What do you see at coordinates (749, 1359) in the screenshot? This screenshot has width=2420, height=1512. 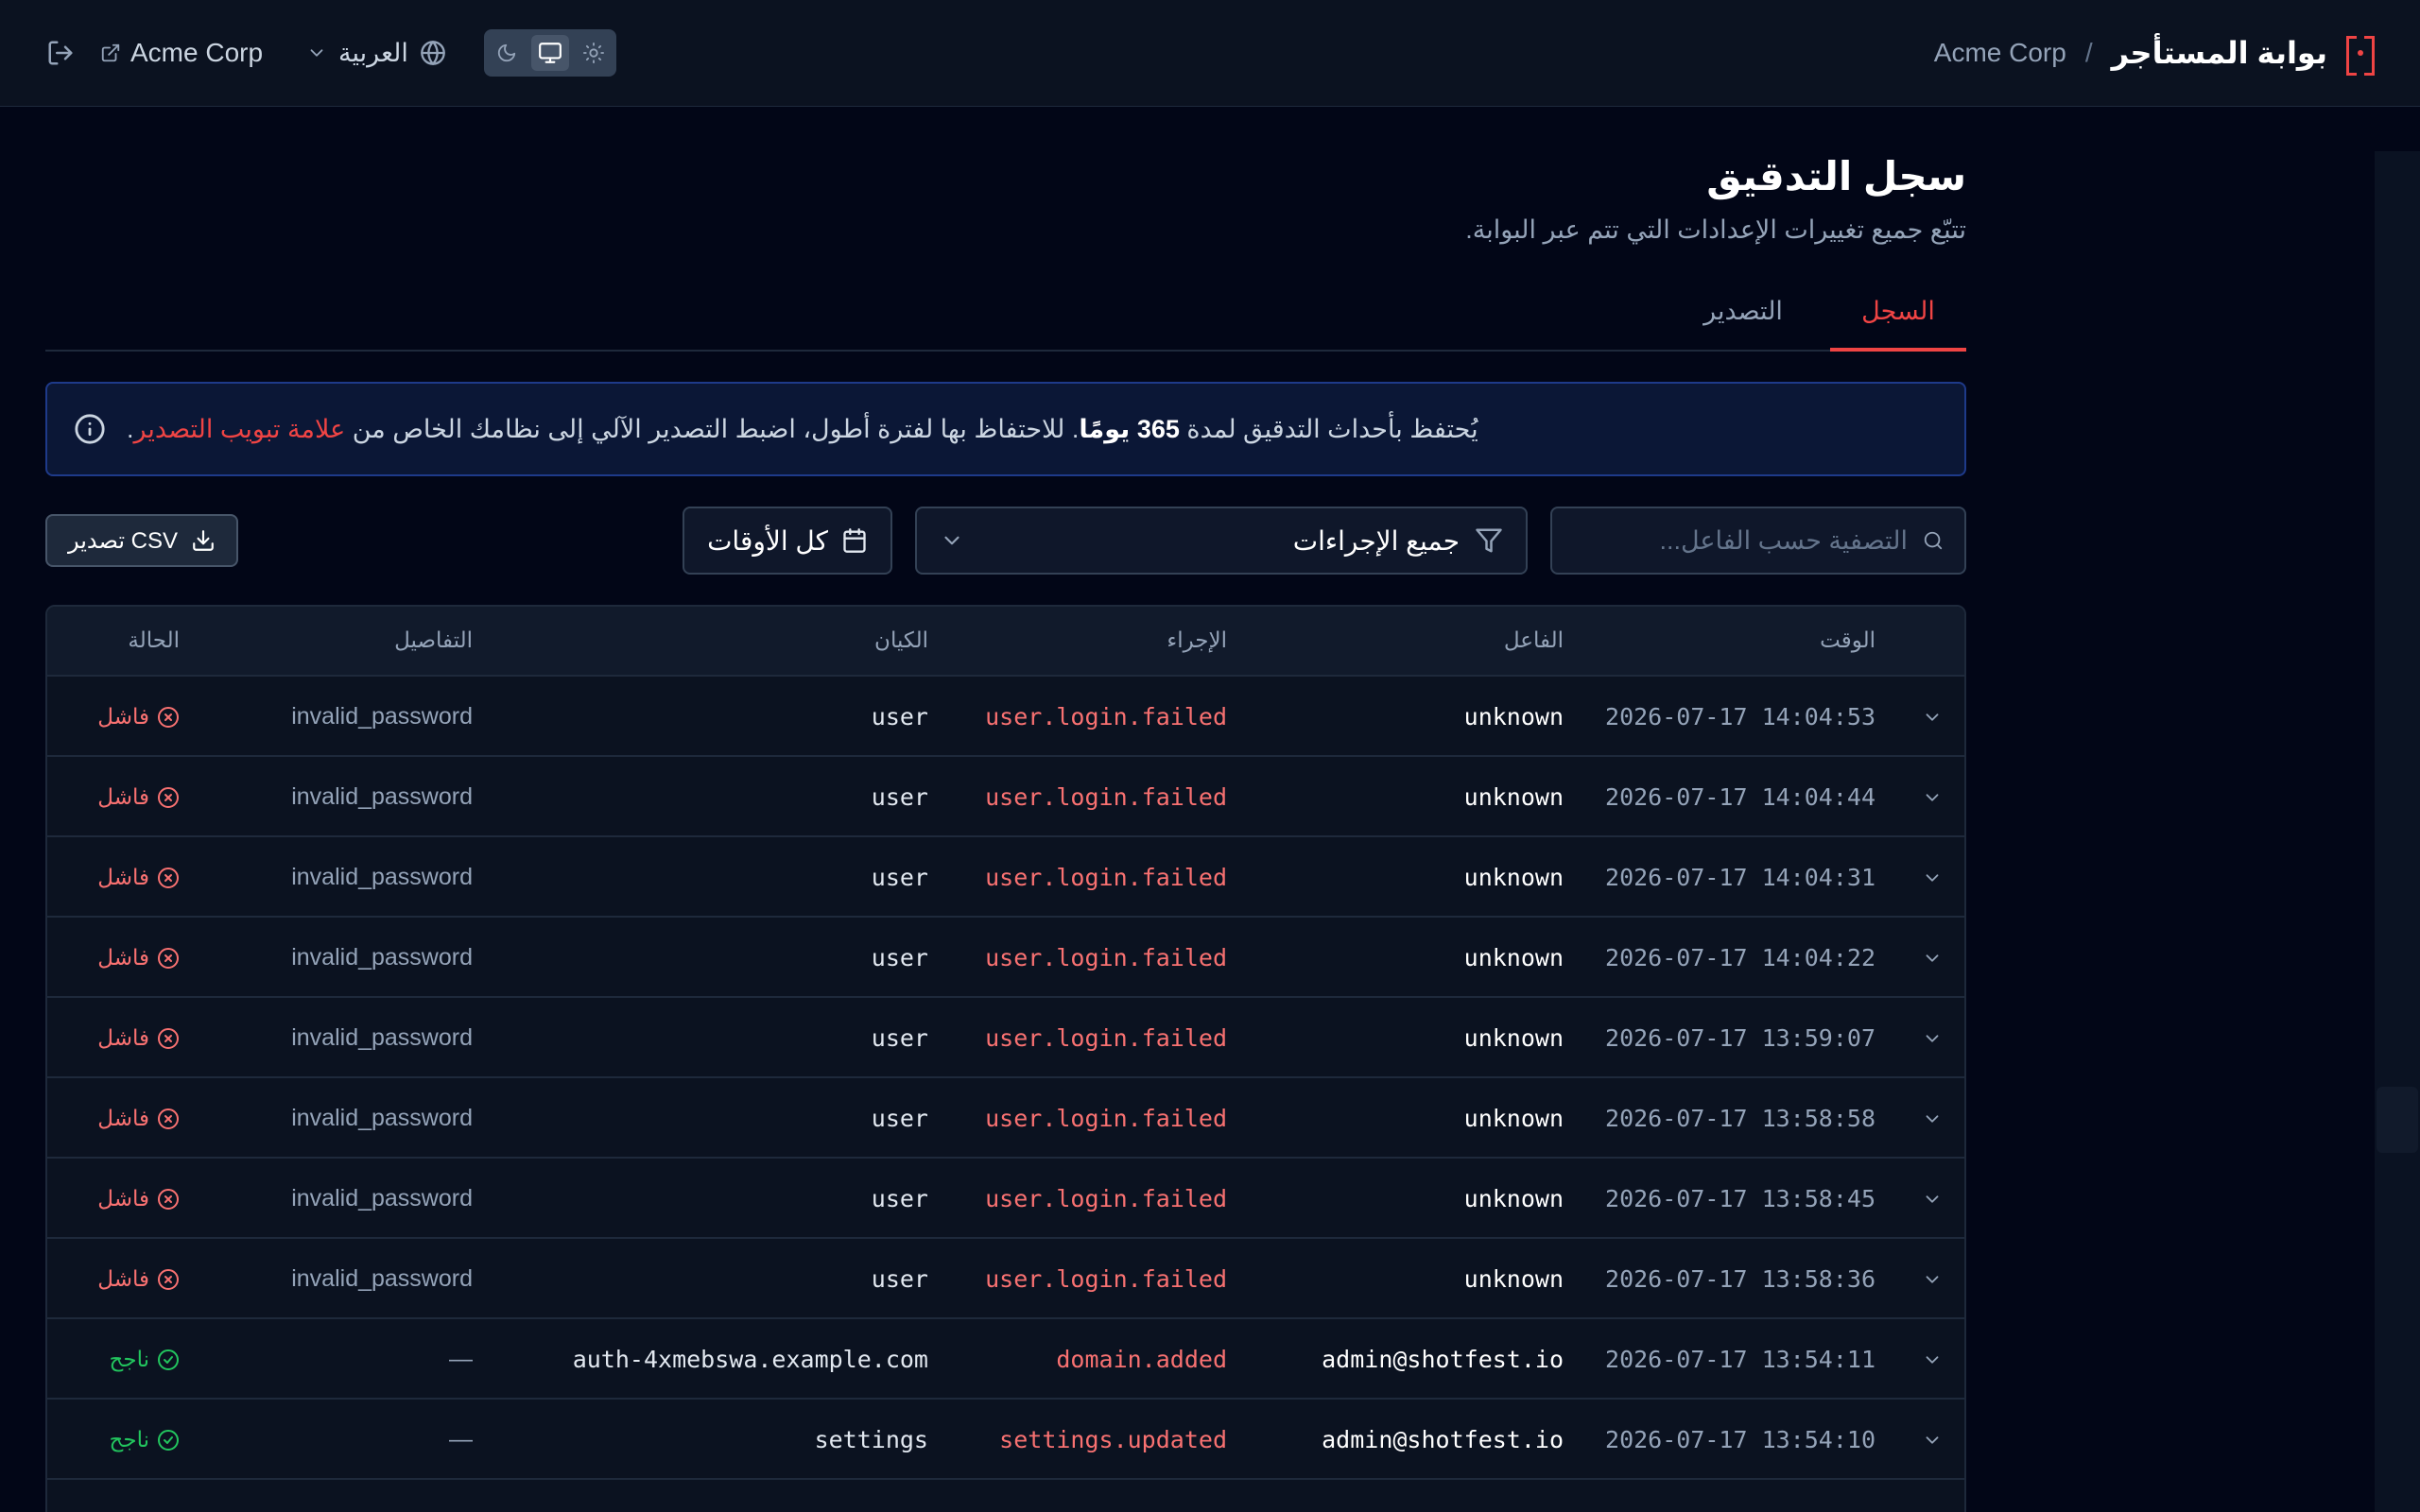 I see `row-entity: …in:auth-4xmebswa.example.com` at bounding box center [749, 1359].